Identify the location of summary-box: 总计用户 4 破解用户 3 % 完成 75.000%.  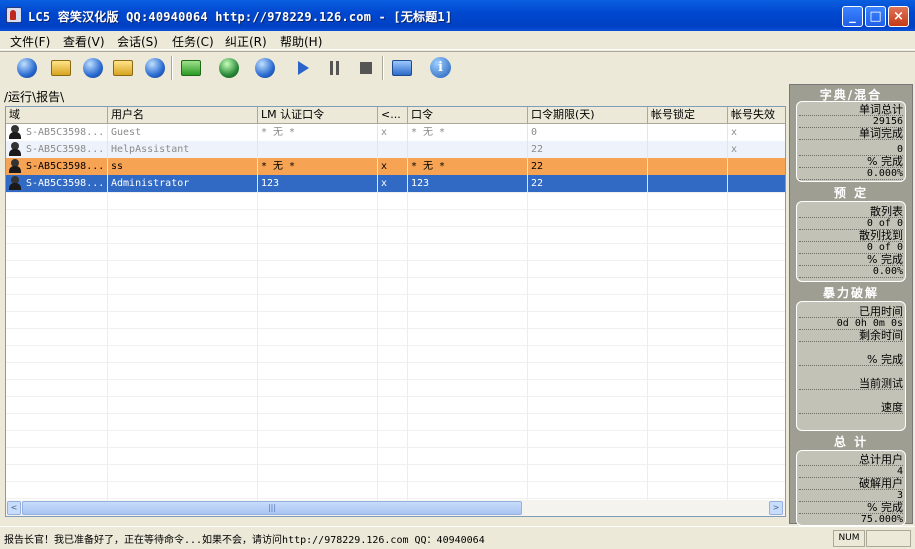
(851, 488).